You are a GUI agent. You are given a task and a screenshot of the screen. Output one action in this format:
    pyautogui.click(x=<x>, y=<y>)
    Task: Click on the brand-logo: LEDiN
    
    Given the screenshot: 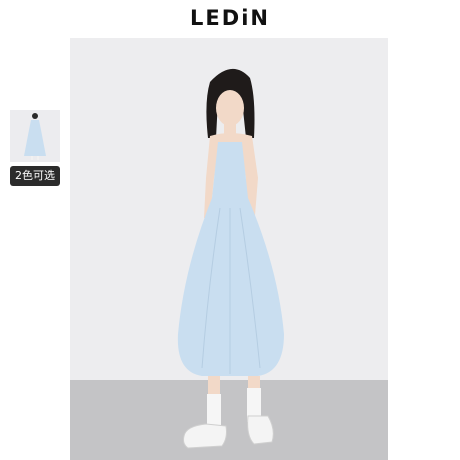 What is the action you would take?
    pyautogui.click(x=230, y=18)
    